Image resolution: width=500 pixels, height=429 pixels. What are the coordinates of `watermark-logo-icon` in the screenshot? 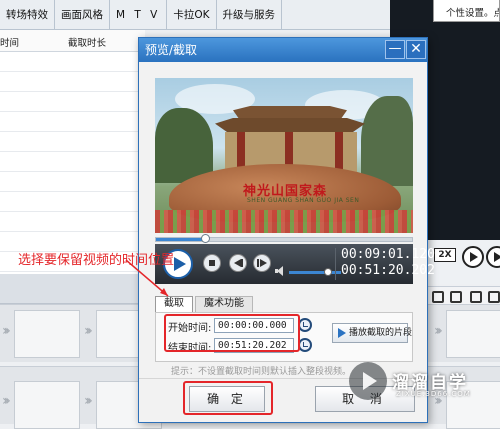 It's located at (368, 381).